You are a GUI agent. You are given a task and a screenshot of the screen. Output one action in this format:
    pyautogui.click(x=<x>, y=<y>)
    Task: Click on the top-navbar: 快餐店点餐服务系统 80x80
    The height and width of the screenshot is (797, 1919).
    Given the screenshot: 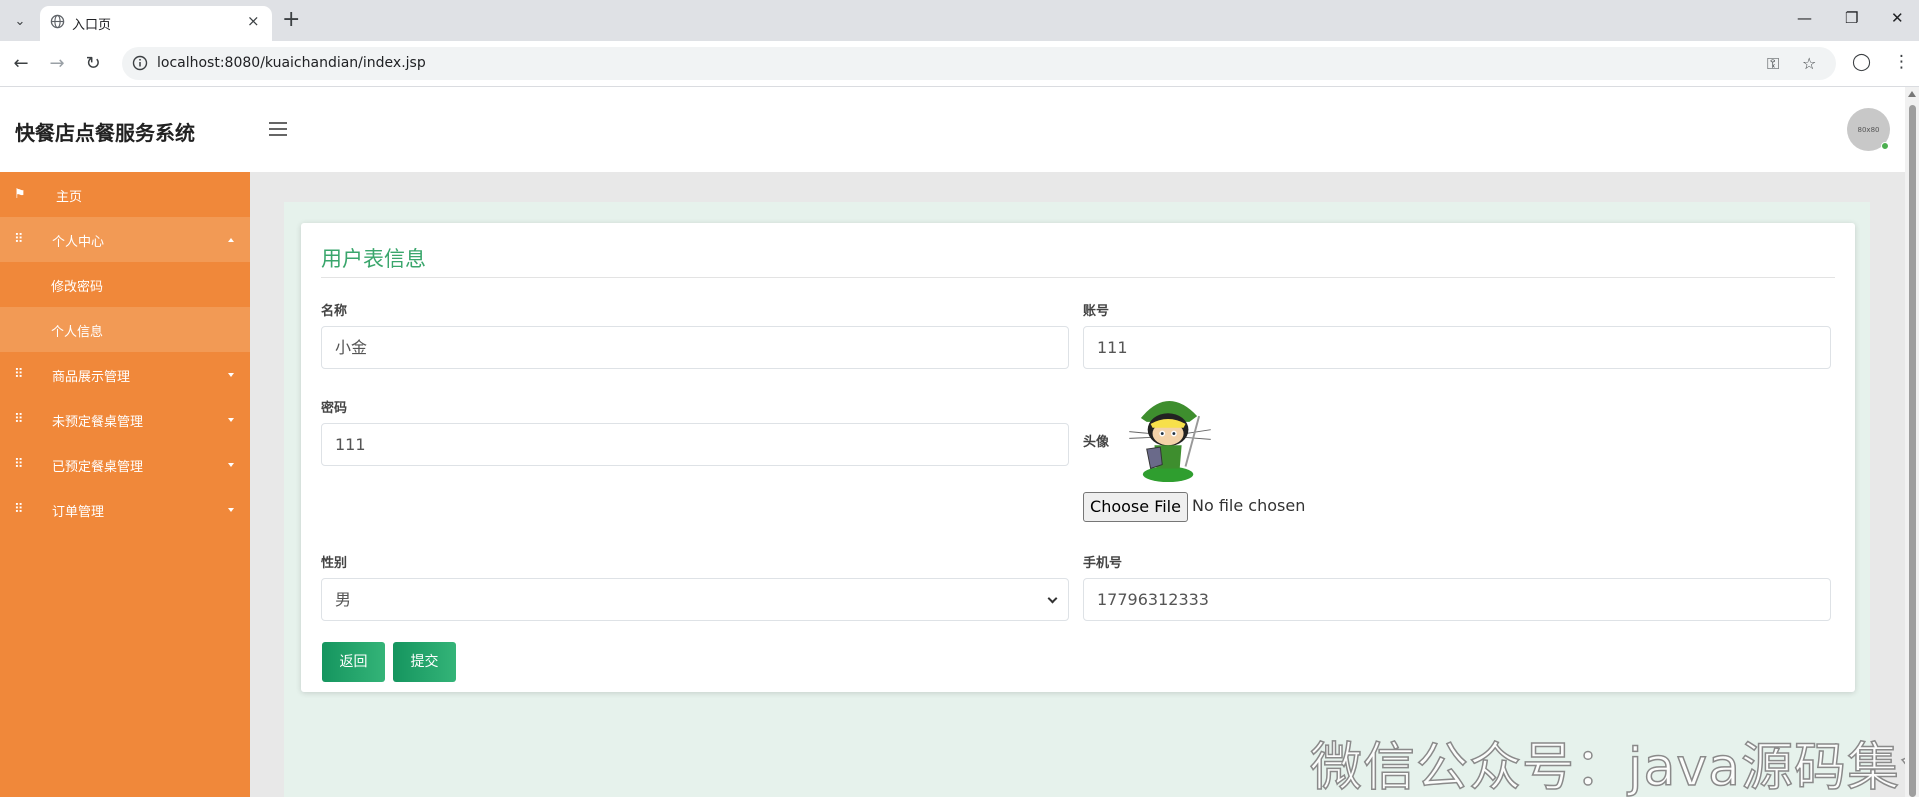 What is the action you would take?
    pyautogui.click(x=952, y=129)
    